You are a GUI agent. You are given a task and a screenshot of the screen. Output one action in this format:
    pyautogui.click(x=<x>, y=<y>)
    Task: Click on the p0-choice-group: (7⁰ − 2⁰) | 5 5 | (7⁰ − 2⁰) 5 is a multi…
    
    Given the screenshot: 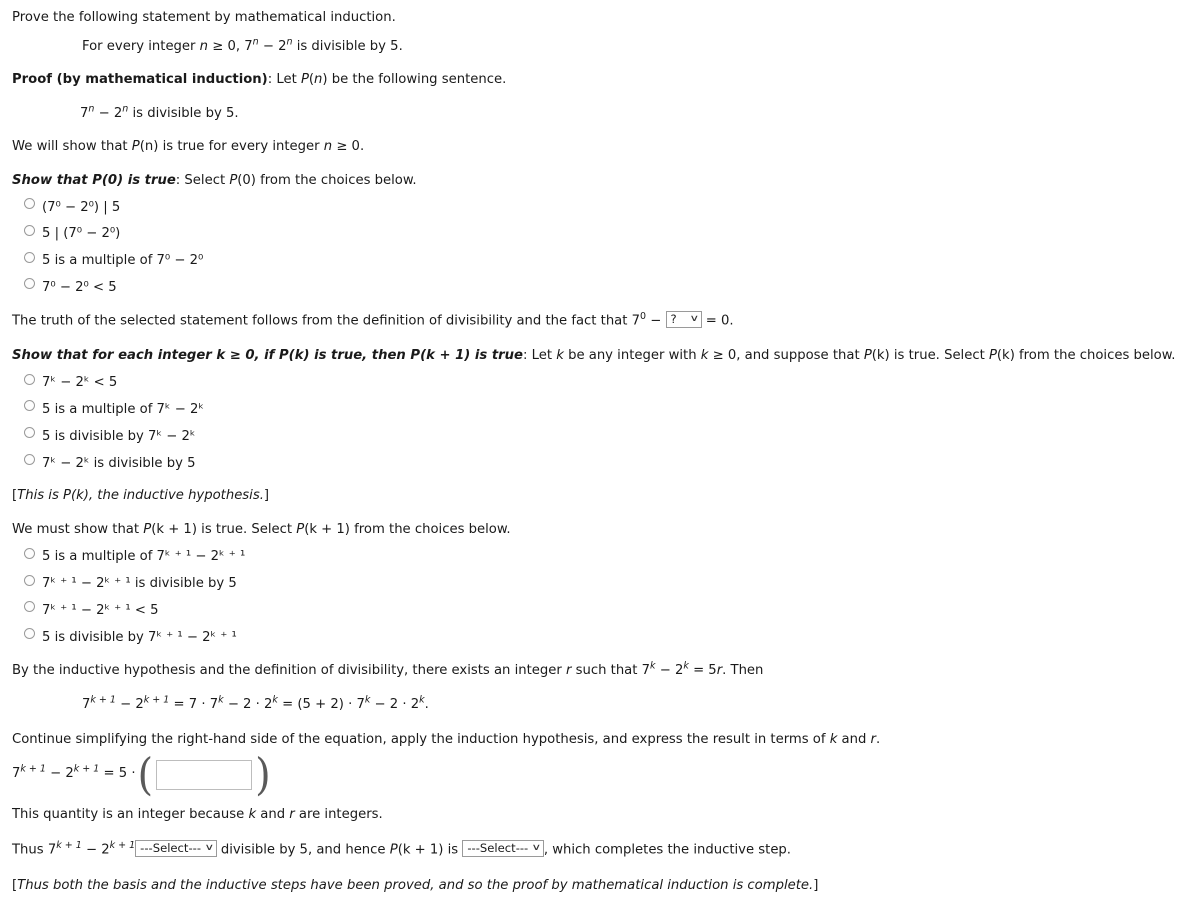 What is the action you would take?
    pyautogui.click(x=600, y=247)
    